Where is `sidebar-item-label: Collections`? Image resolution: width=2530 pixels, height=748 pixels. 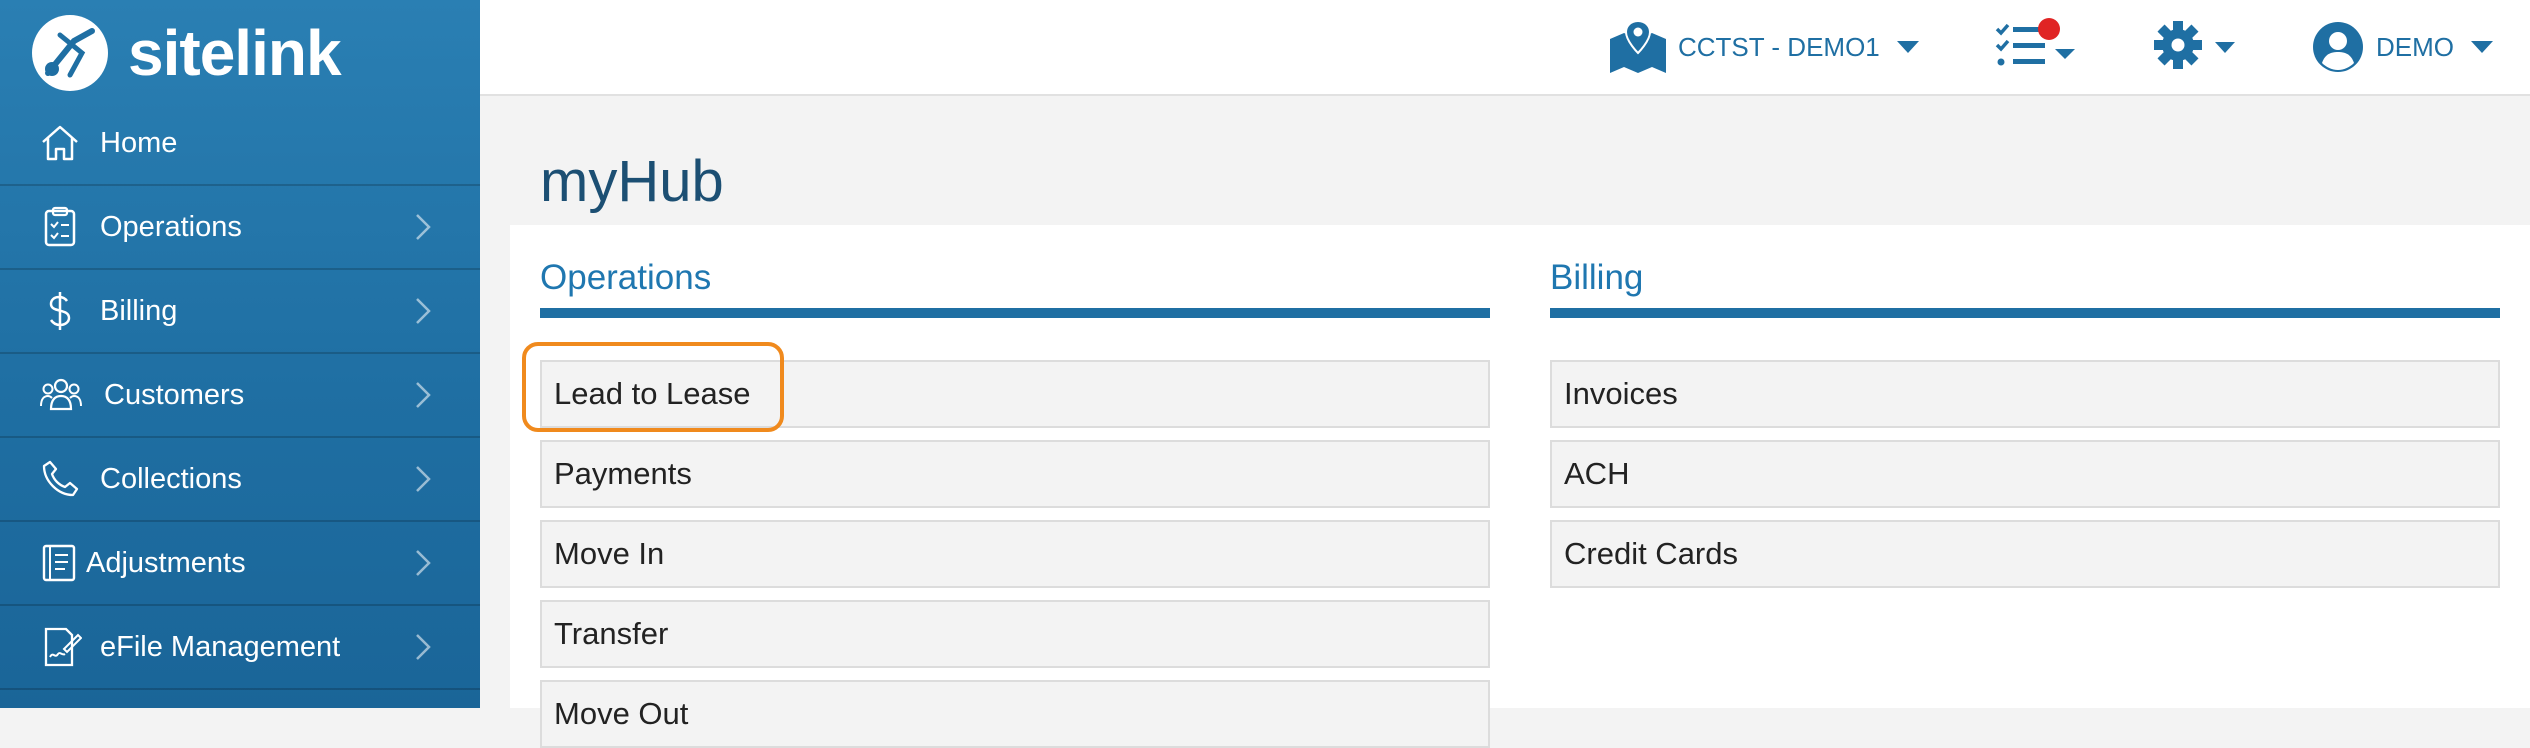
sidebar-item-label: Collections is located at coordinates (171, 478).